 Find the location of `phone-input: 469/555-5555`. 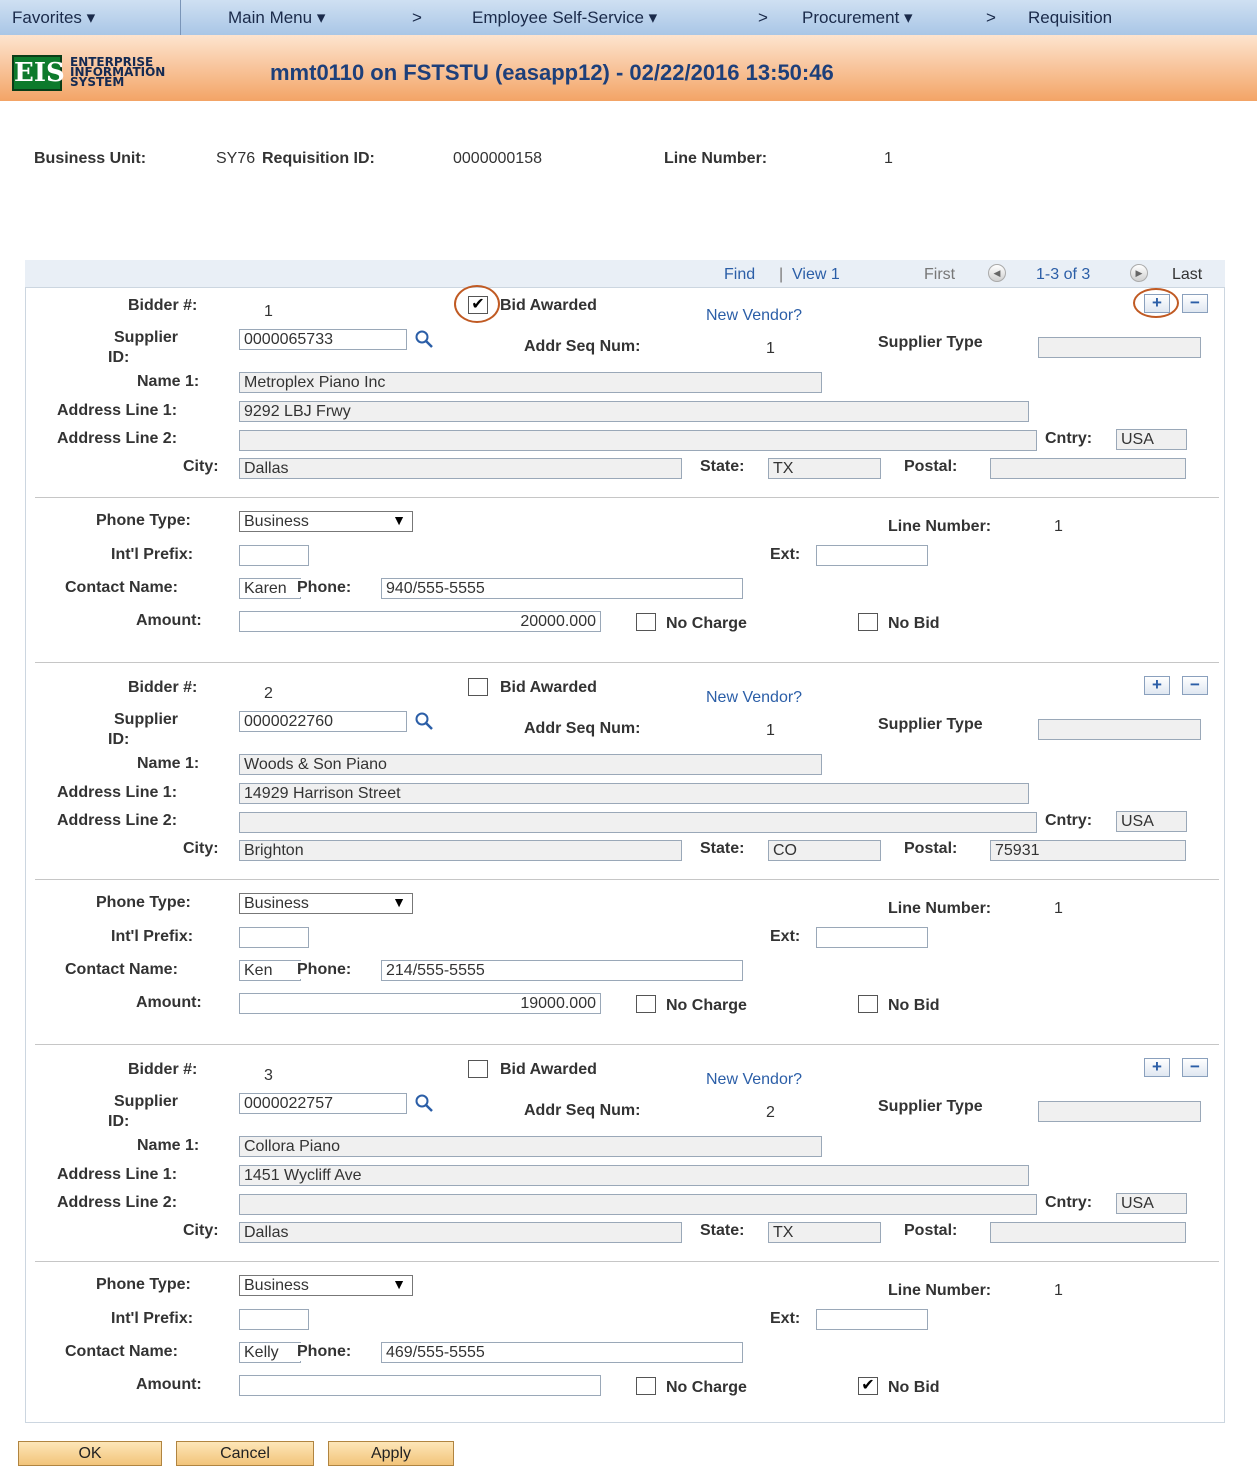

phone-input: 469/555-5555 is located at coordinates (562, 1352).